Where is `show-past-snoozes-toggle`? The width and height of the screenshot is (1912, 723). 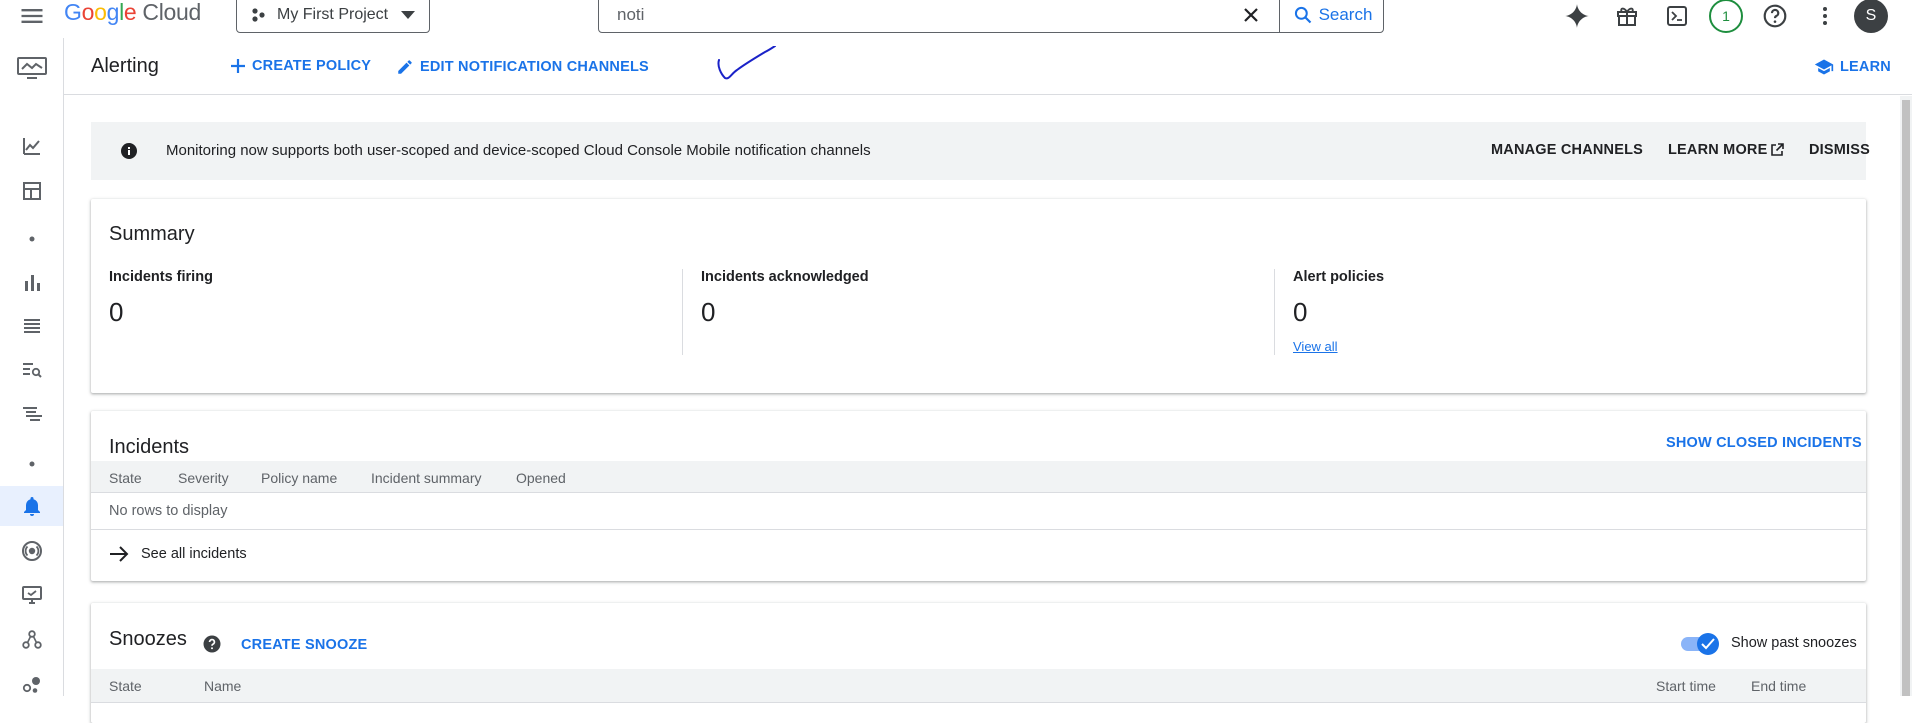
show-past-snoozes-toggle is located at coordinates (1701, 644).